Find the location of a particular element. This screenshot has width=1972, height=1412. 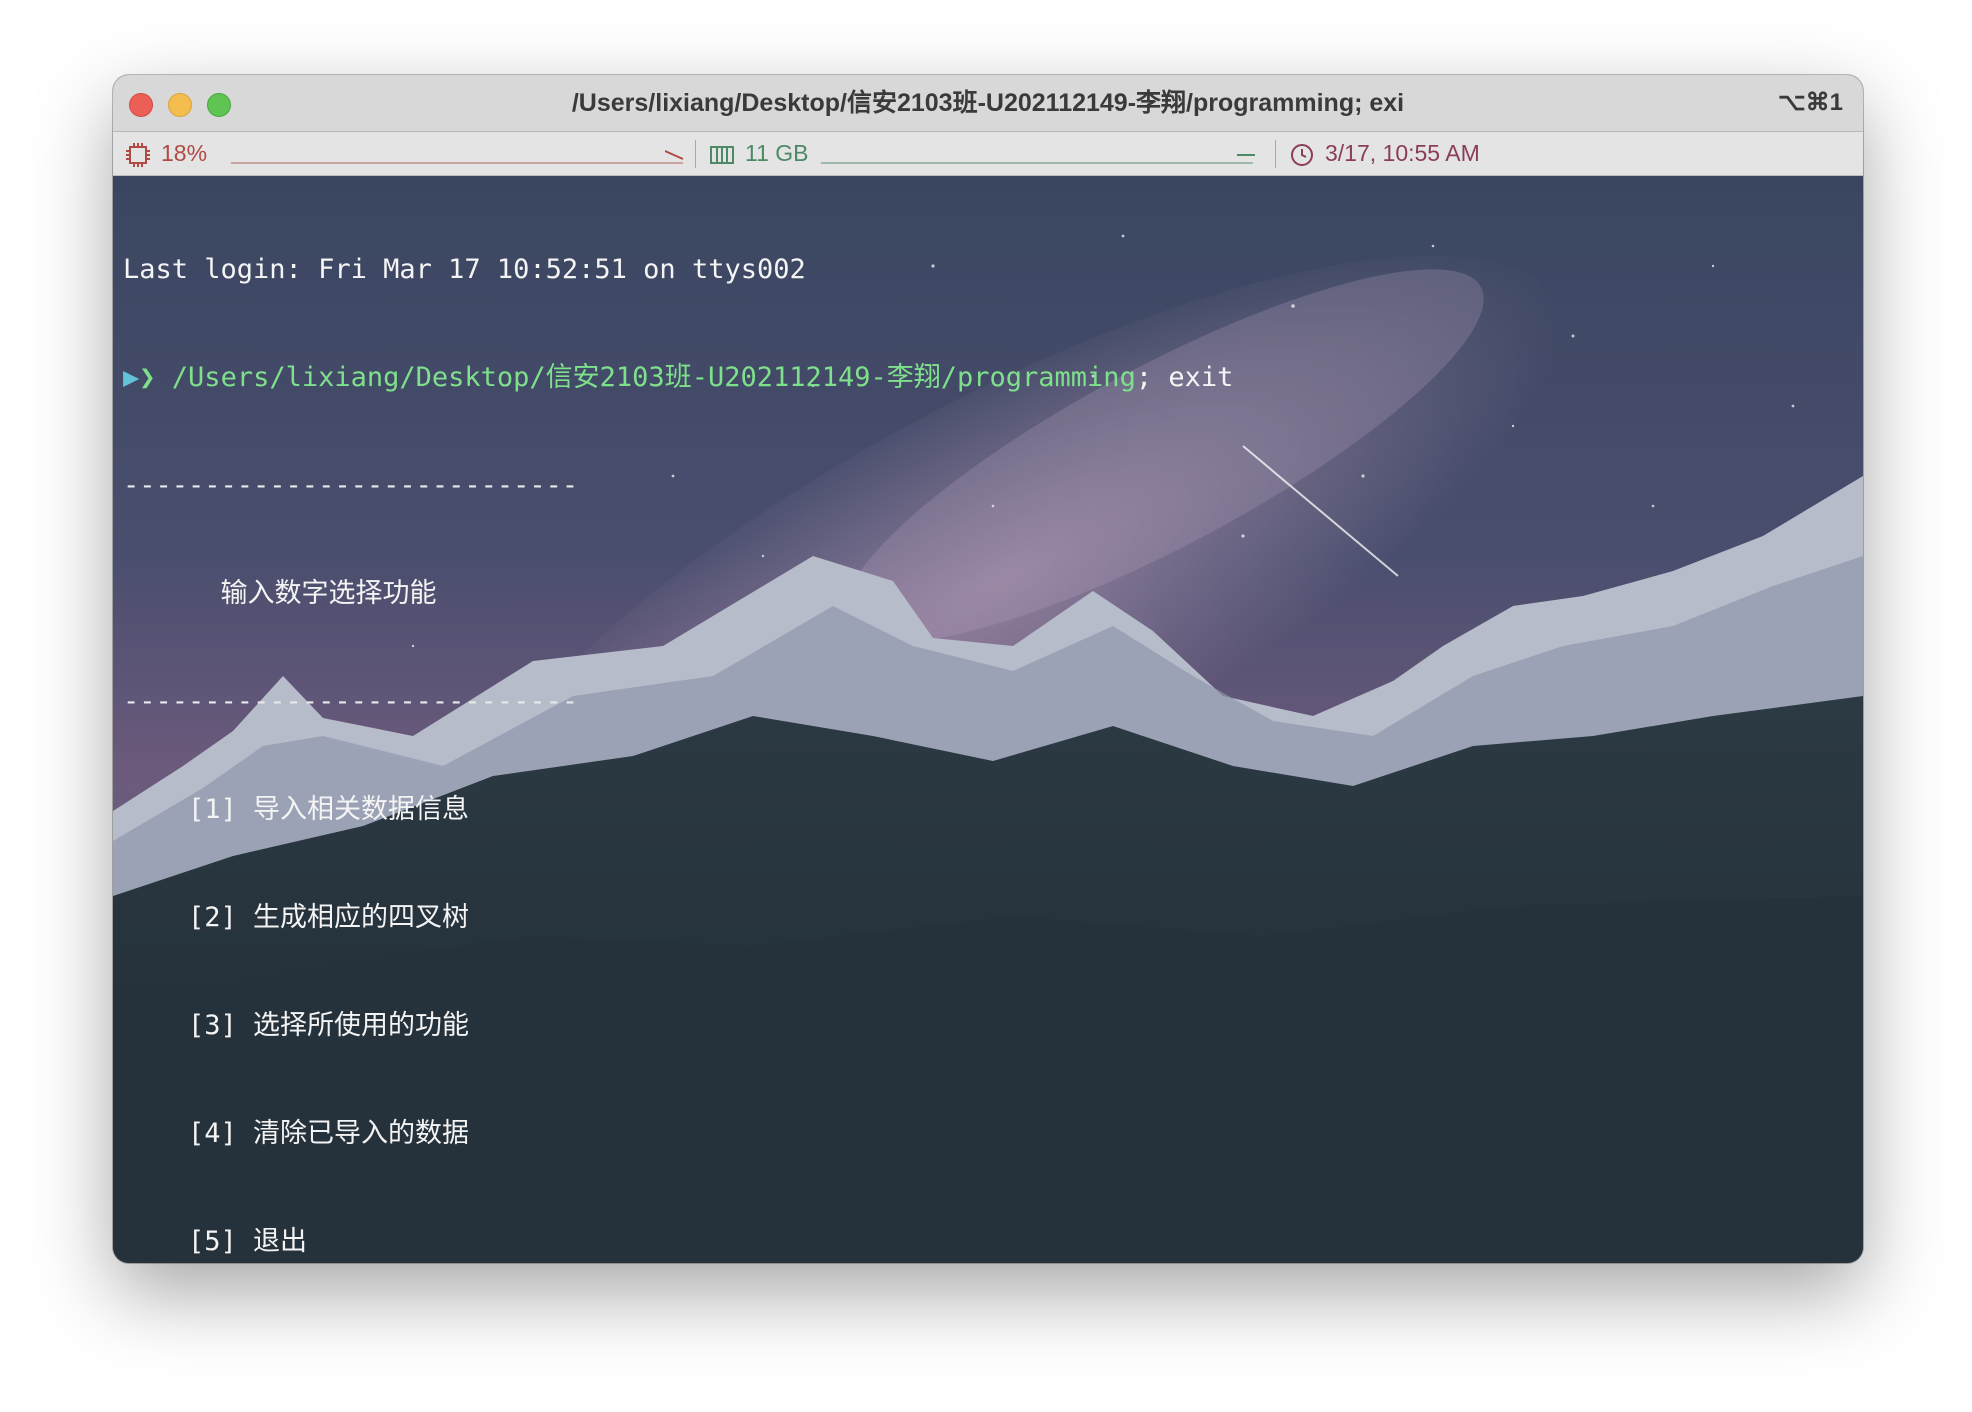

status-bar: 18% 11 GB 3/17, 10:55 AM is located at coordinates (988, 154).